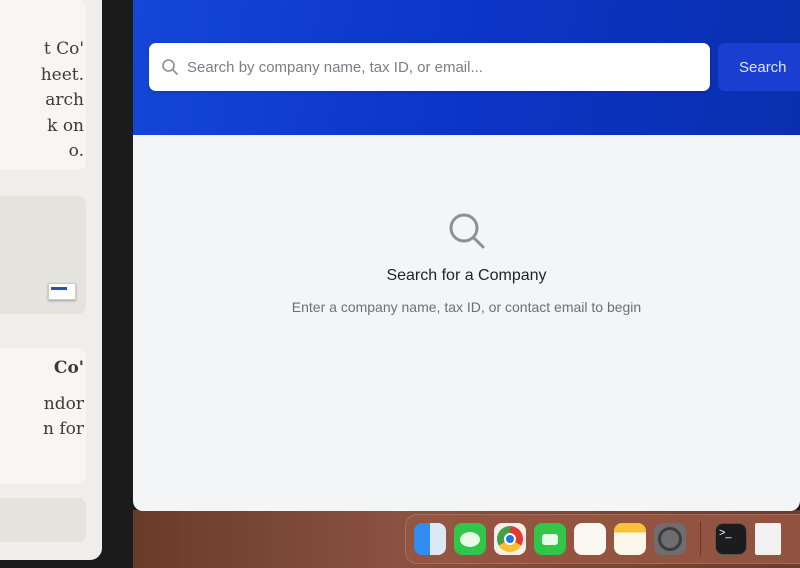 Image resolution: width=800 pixels, height=568 pixels. What do you see at coordinates (630, 539) in the screenshot?
I see `notes-icon` at bounding box center [630, 539].